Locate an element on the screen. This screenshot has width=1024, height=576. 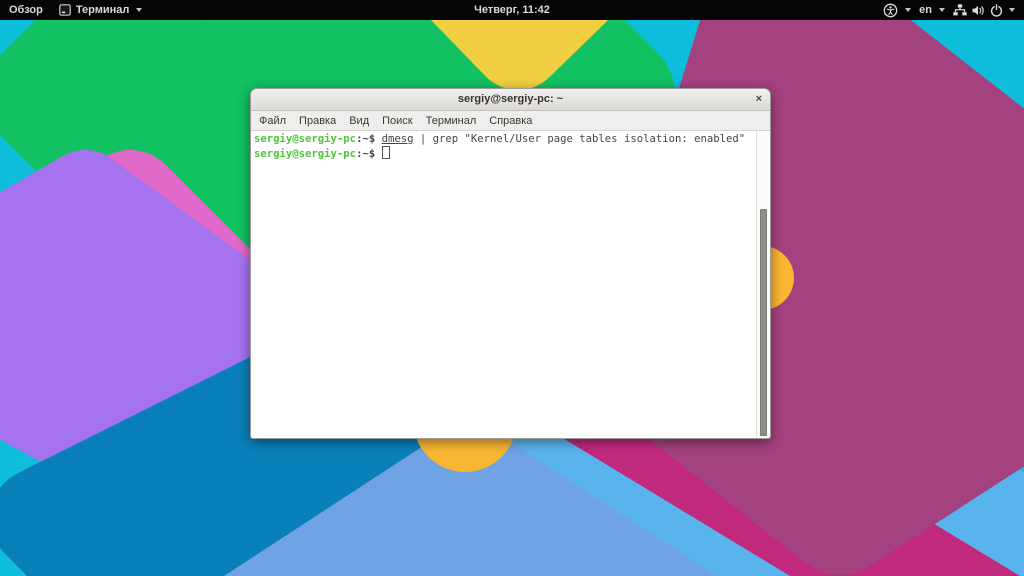
app-menu-button: Терминал is located at coordinates (101, 10).